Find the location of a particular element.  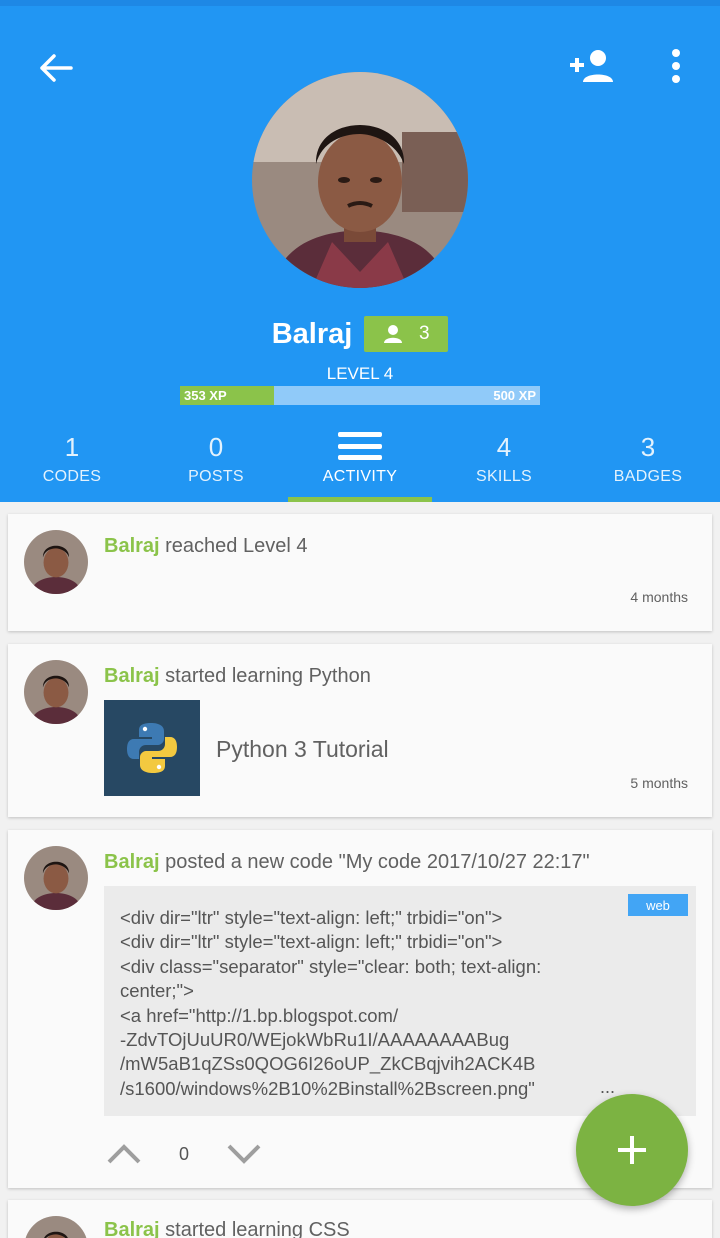

tab-badges-label: BADGES is located at coordinates (648, 476).